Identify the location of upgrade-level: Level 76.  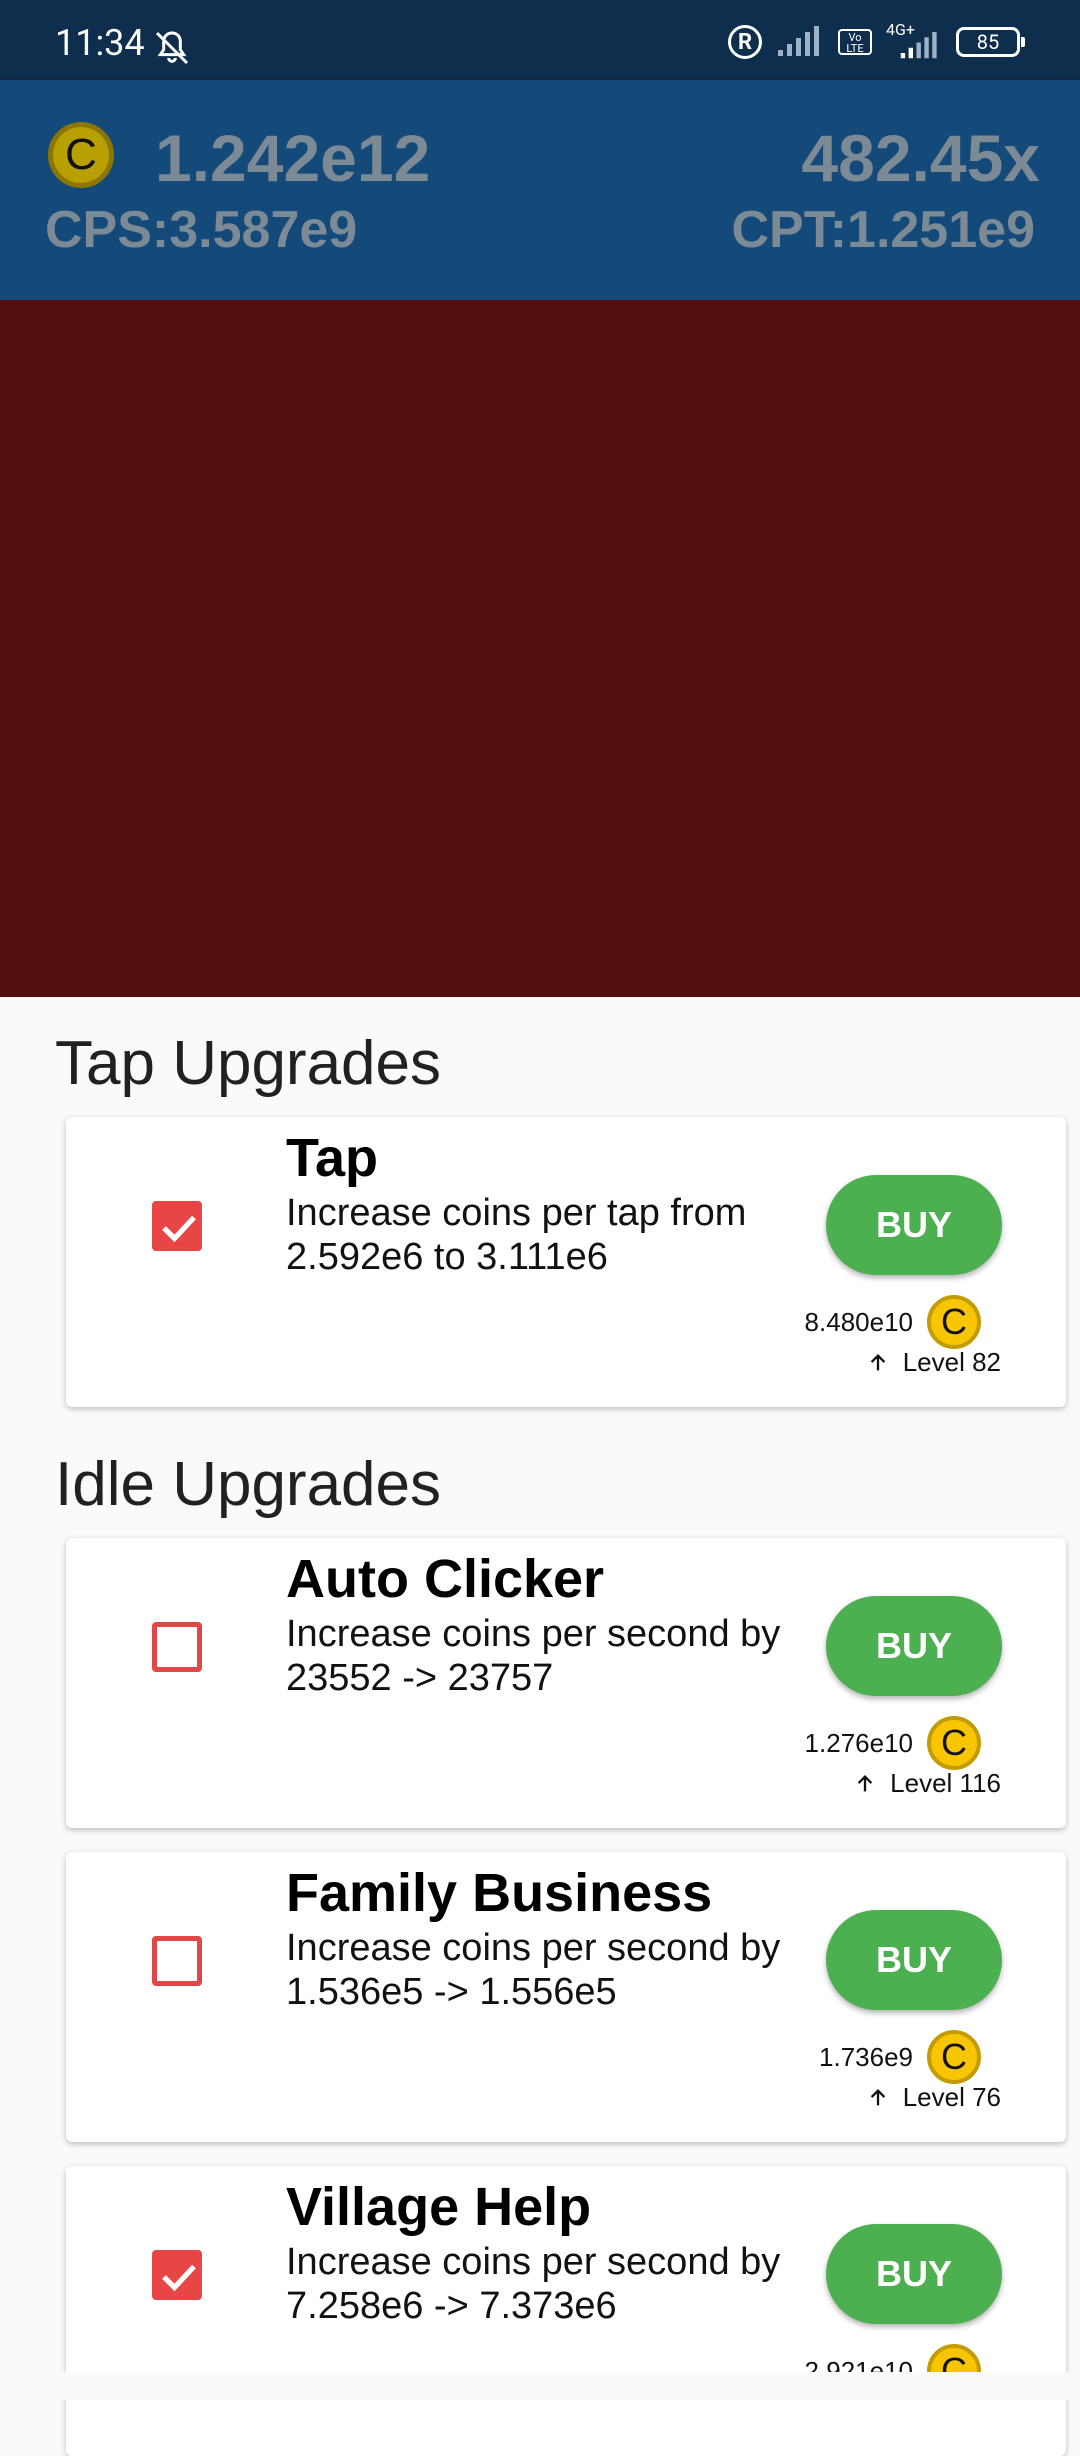
(934, 2097).